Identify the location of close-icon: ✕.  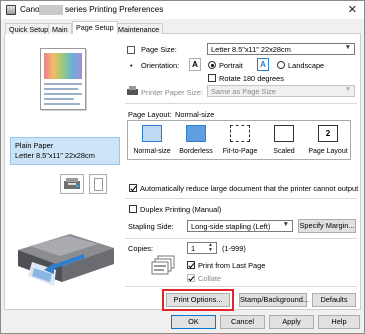
(352, 9).